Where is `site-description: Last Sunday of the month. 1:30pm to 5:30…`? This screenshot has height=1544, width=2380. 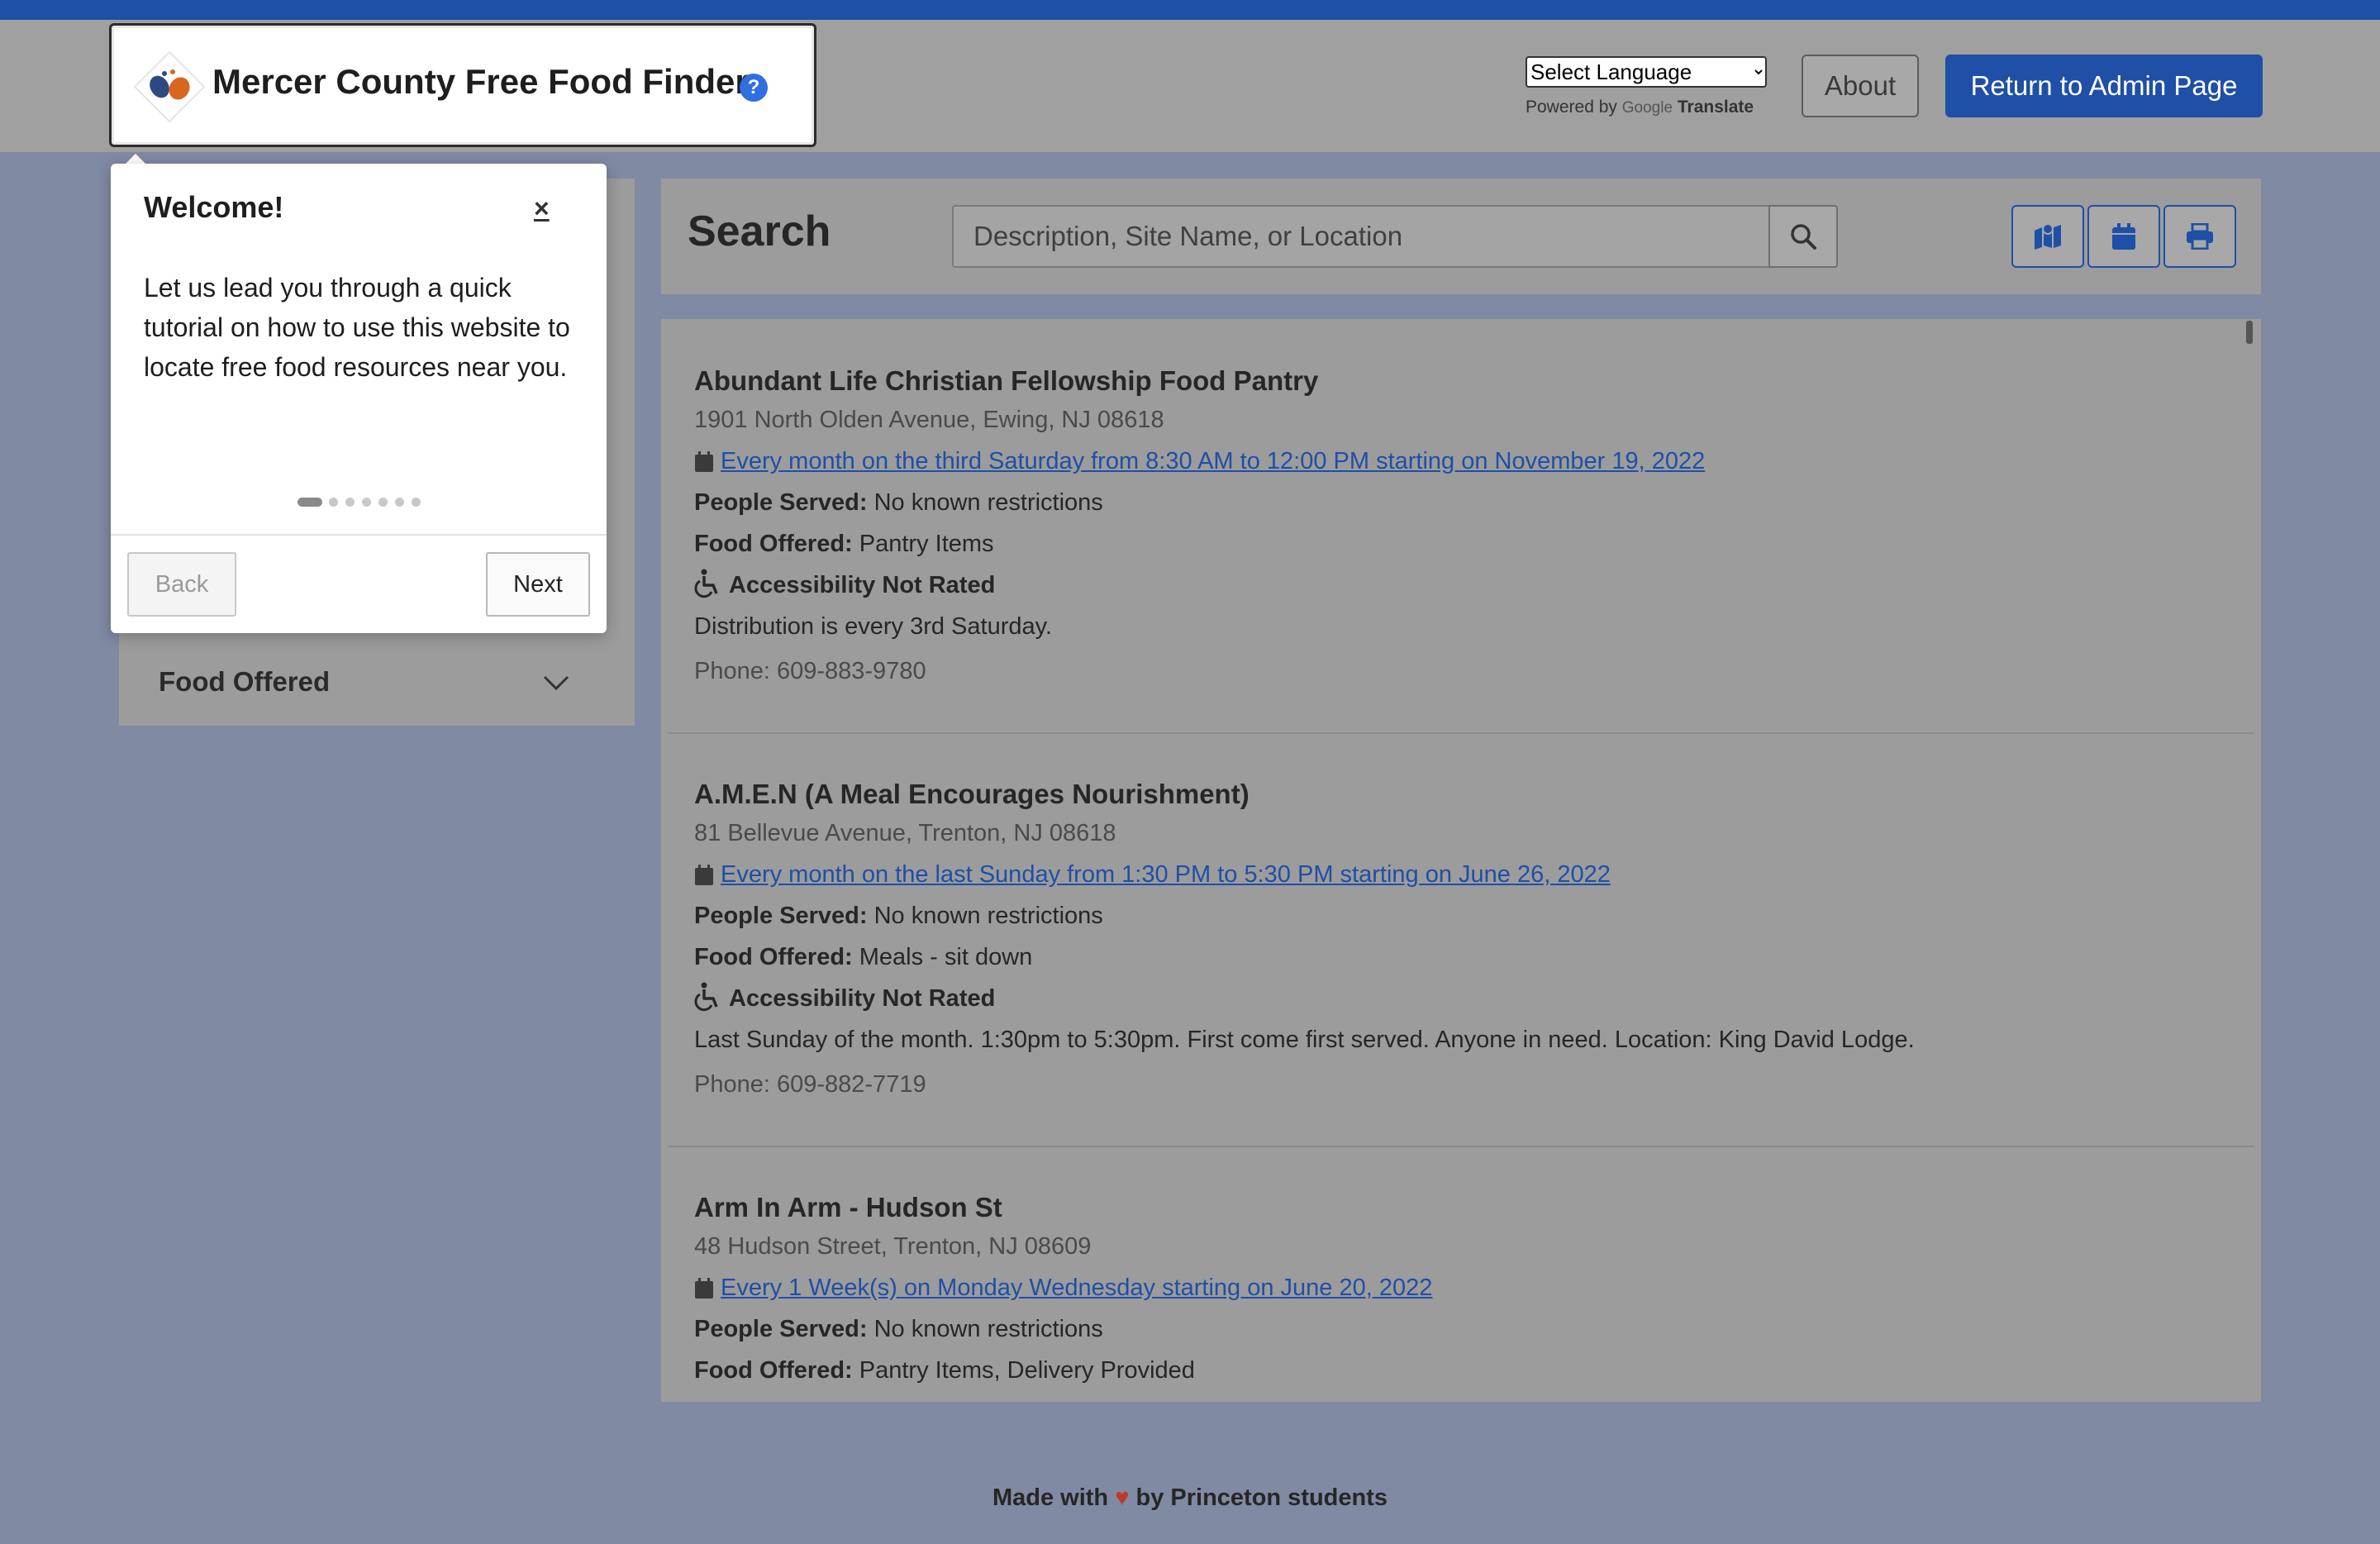 site-description: Last Sunday of the month. 1:30pm to 5:30… is located at coordinates (1304, 1040).